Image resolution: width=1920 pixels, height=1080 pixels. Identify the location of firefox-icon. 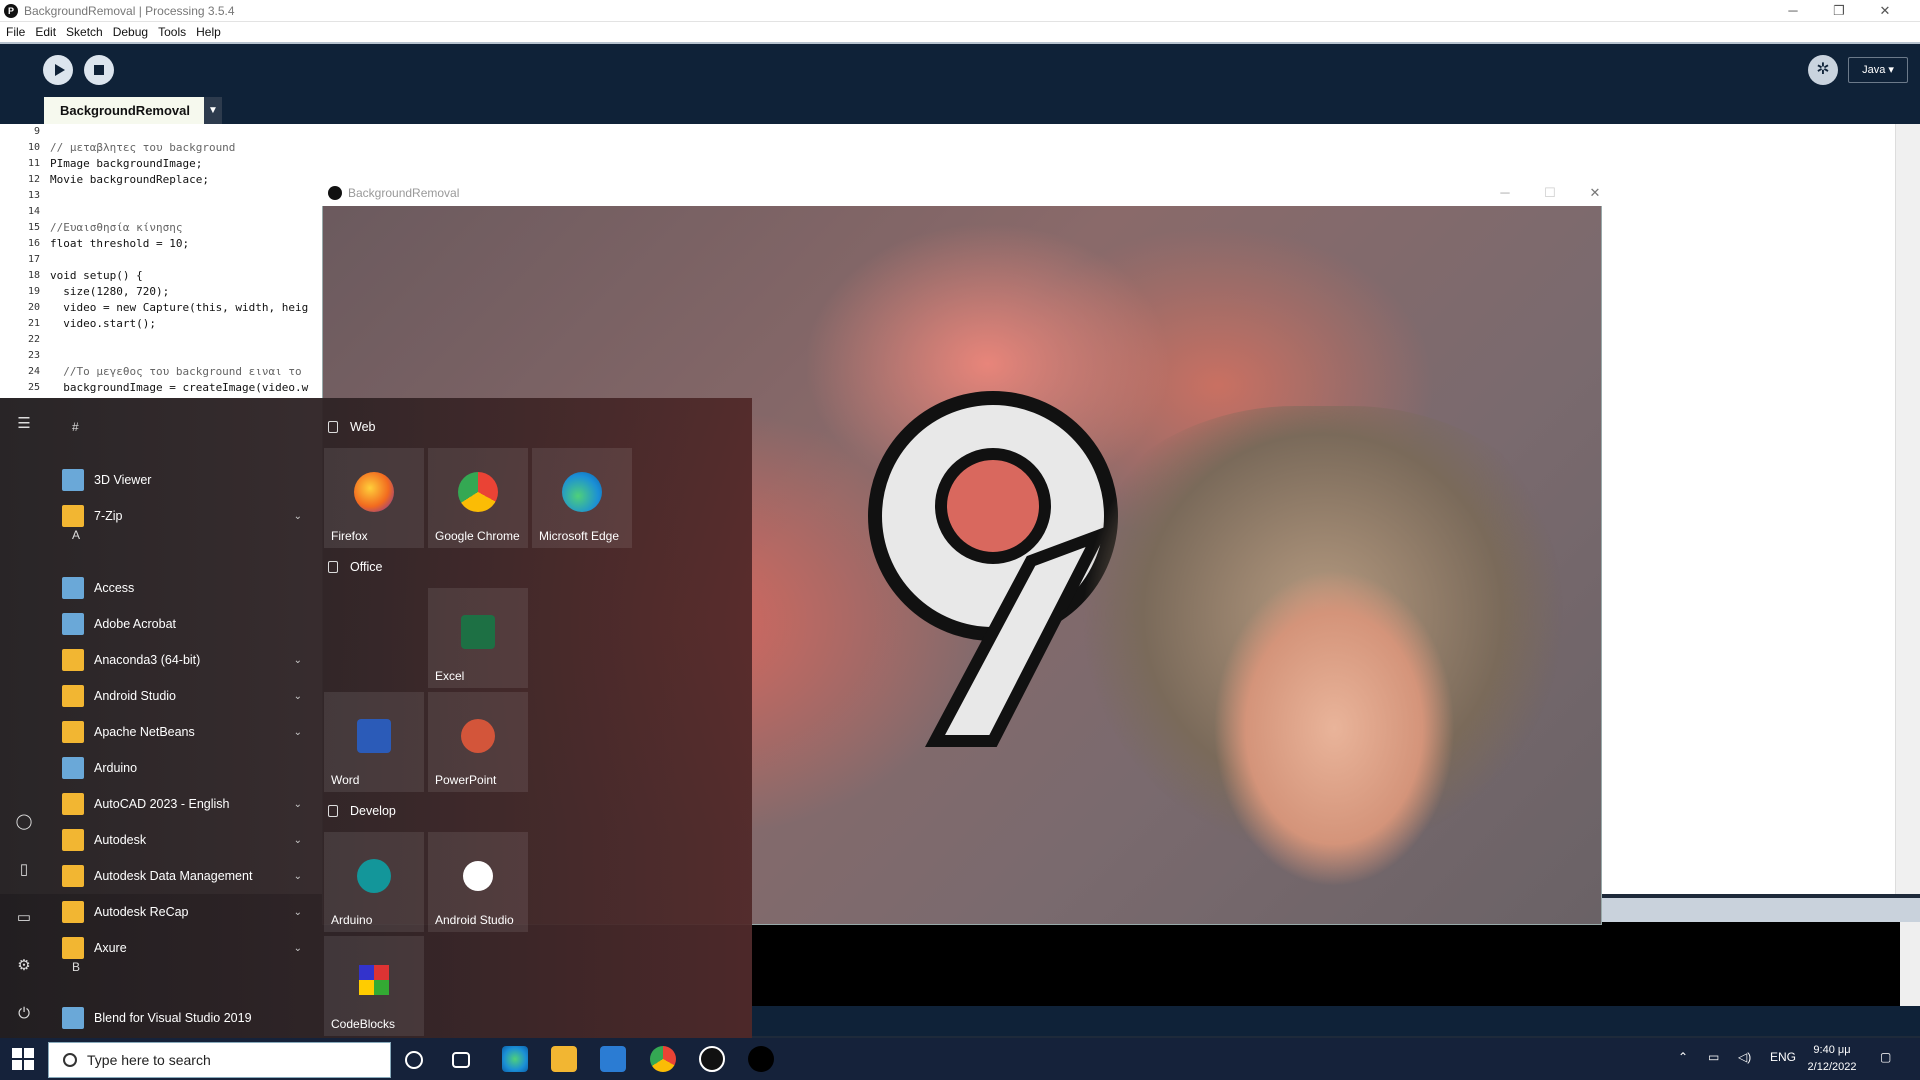
(374, 492).